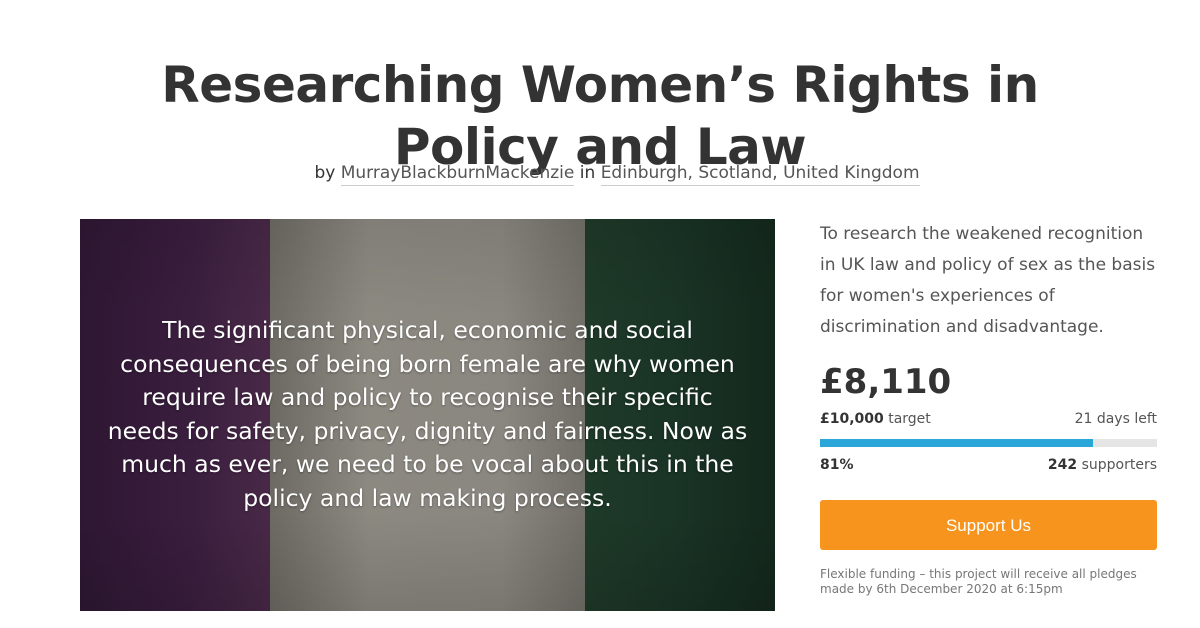 The image size is (1200, 628). I want to click on target: £10,000 target, so click(875, 419).